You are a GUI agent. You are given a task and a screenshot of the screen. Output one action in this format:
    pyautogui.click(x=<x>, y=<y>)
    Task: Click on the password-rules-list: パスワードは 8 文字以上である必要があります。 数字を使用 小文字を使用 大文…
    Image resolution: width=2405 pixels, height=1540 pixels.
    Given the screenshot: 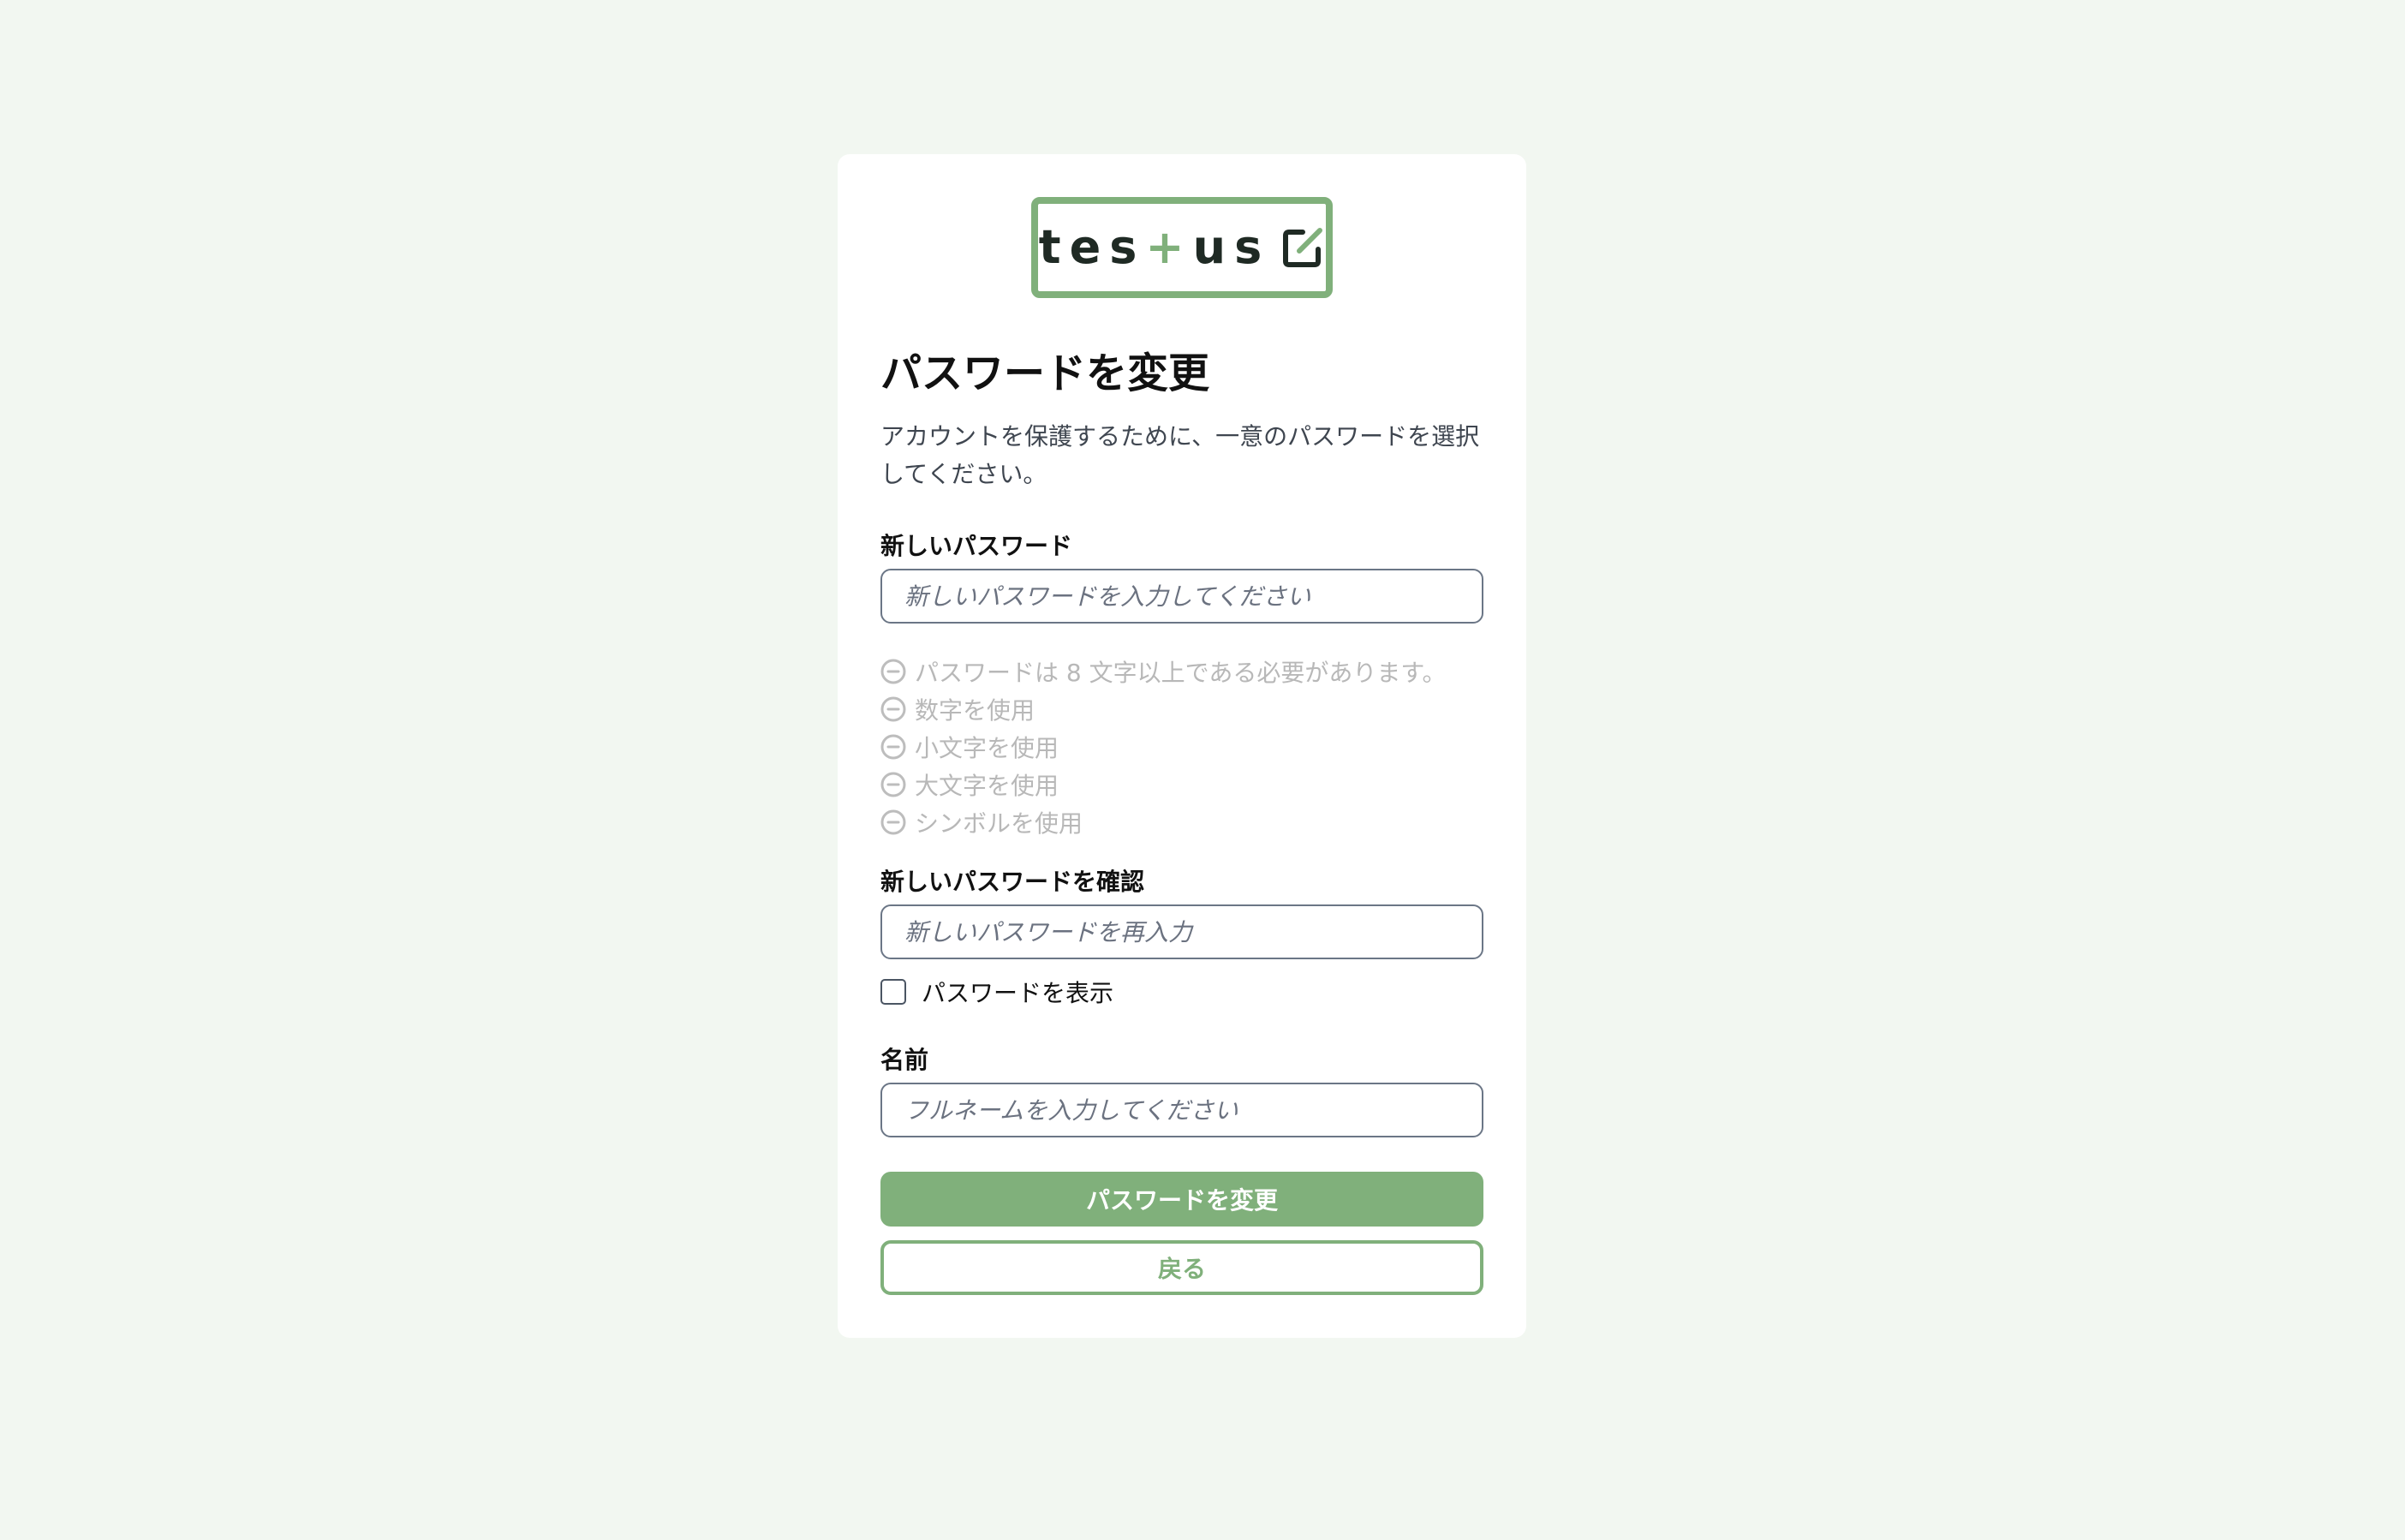 What is the action you would take?
    pyautogui.click(x=1163, y=747)
    